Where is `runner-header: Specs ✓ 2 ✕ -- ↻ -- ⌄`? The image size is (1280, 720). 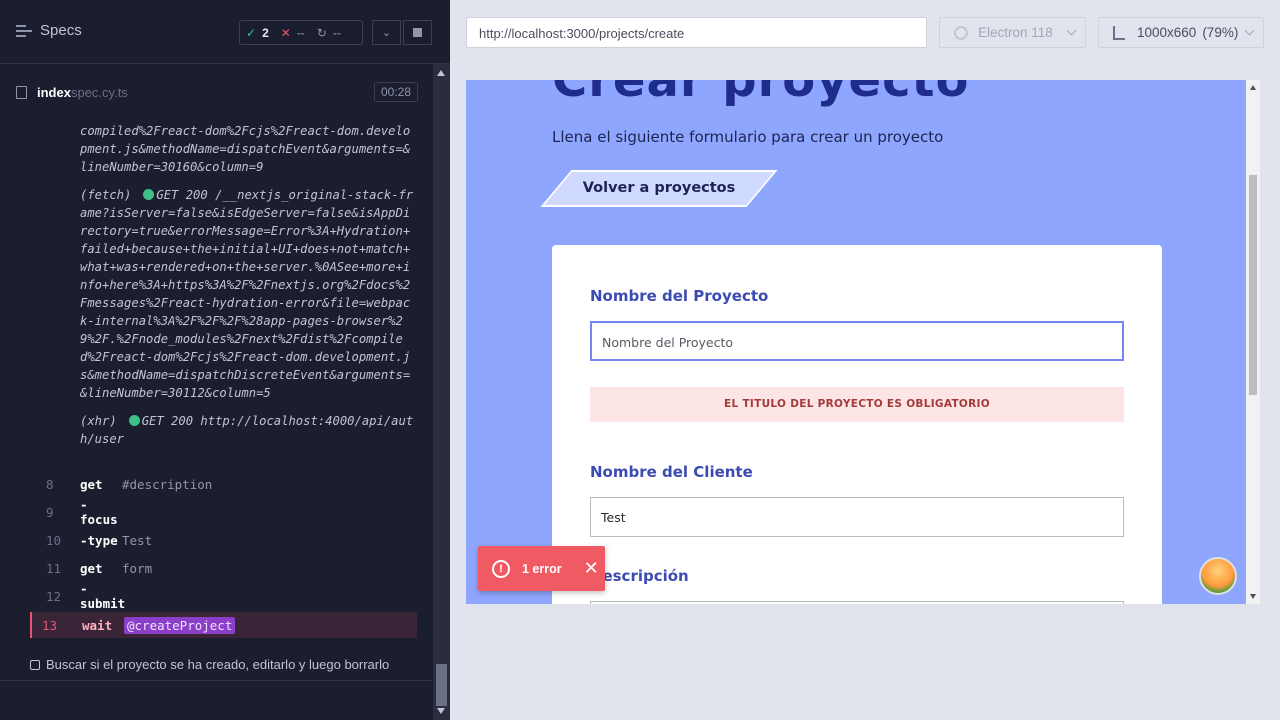
runner-header: Specs ✓ 2 ✕ -- ↻ -- ⌄ is located at coordinates (225, 32).